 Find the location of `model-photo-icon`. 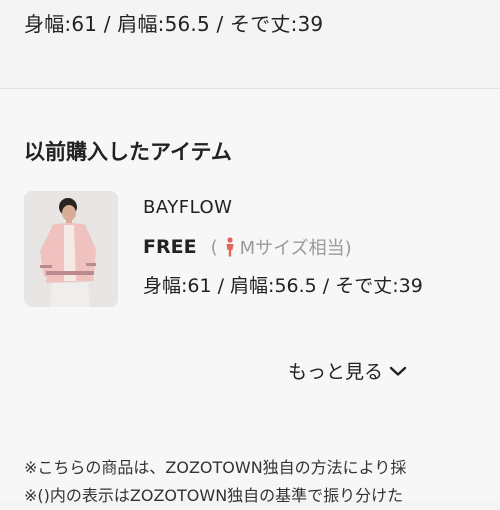

model-photo-icon is located at coordinates (71, 249).